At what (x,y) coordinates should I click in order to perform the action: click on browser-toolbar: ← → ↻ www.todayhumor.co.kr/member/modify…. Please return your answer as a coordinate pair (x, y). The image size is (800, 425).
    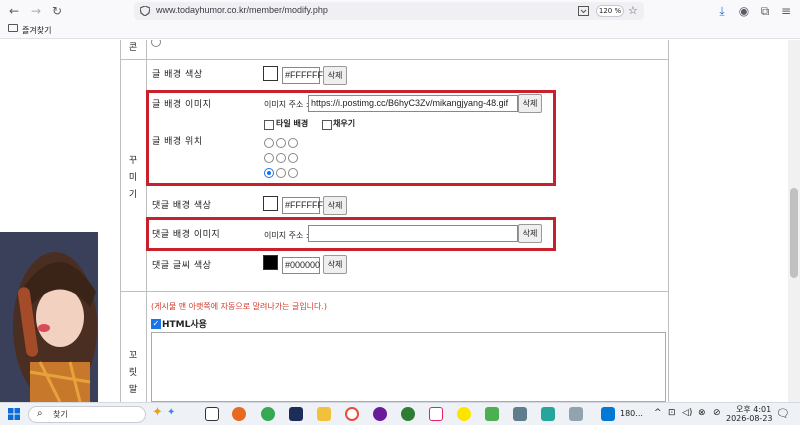
    Looking at the image, I should click on (400, 11).